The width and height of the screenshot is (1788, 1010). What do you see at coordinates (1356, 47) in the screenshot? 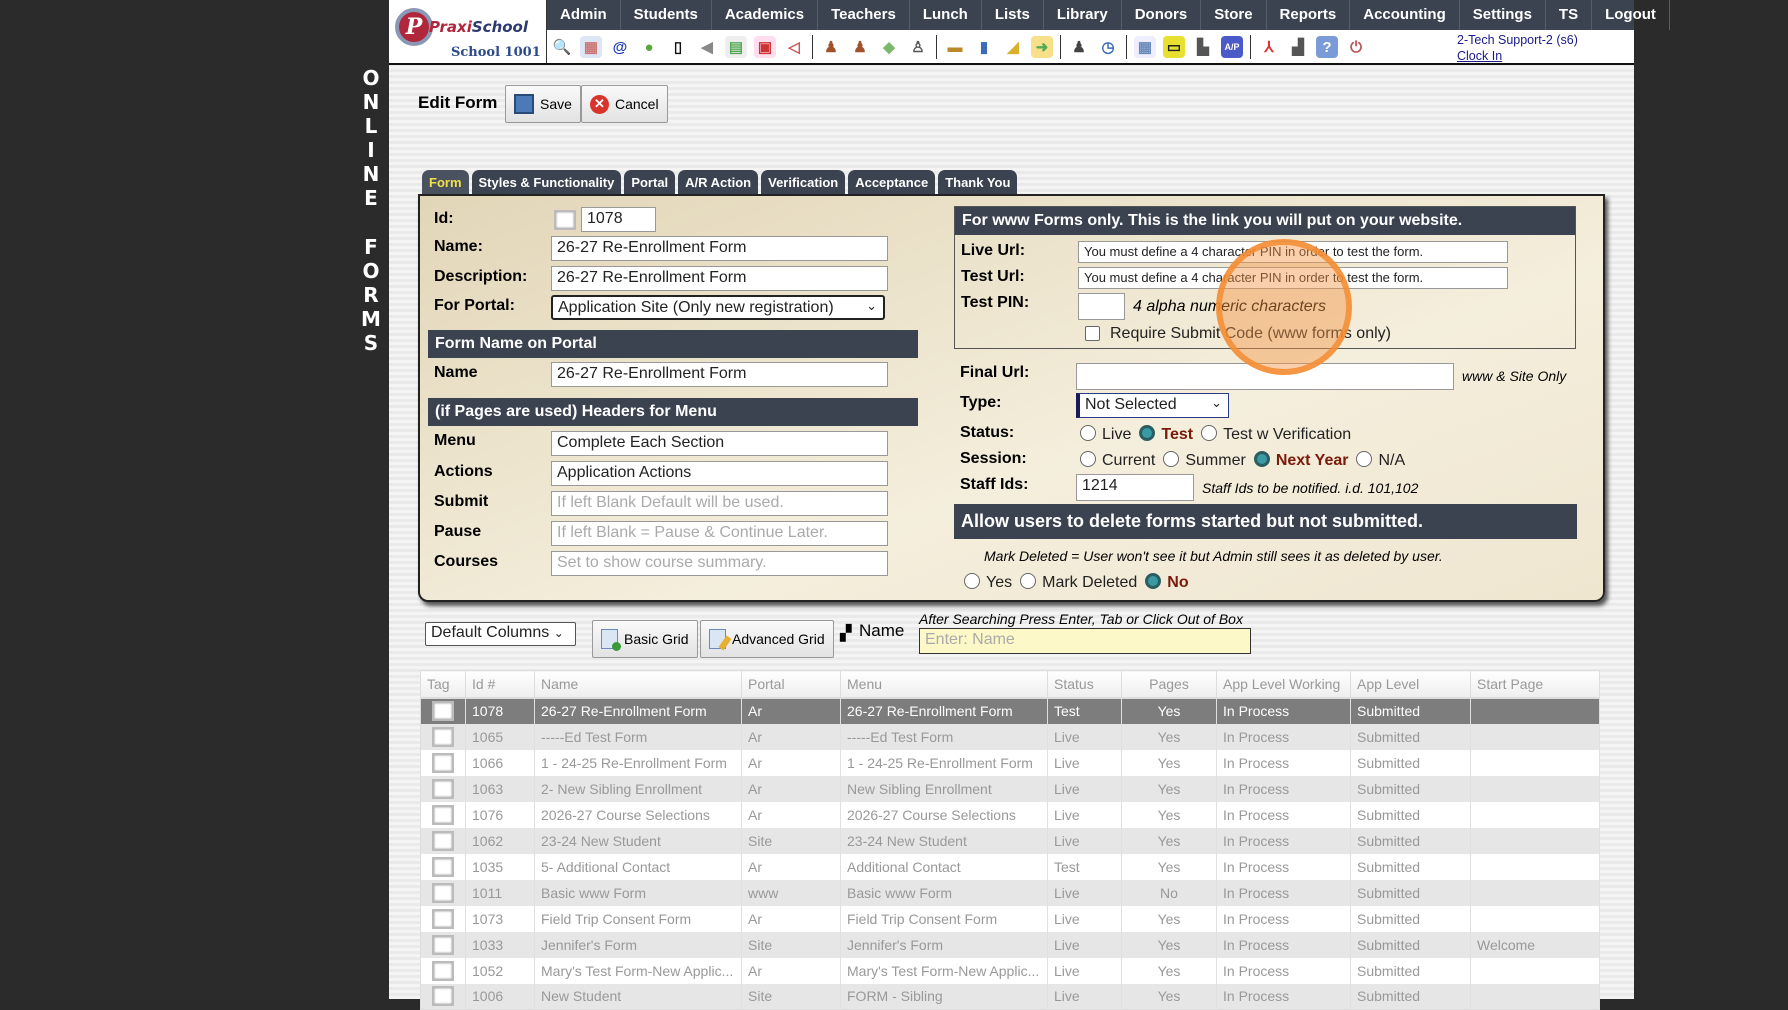
I see `power-icon: ⏻` at bounding box center [1356, 47].